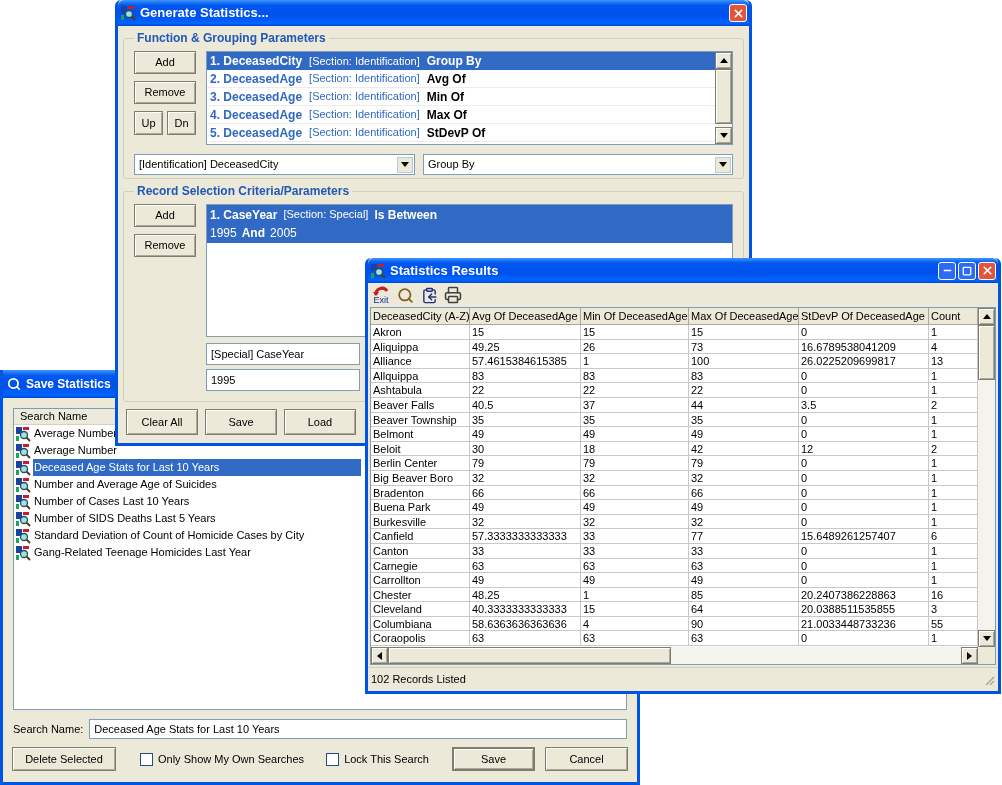  What do you see at coordinates (578, 164) in the screenshot?
I see `function-dropdown: Group By` at bounding box center [578, 164].